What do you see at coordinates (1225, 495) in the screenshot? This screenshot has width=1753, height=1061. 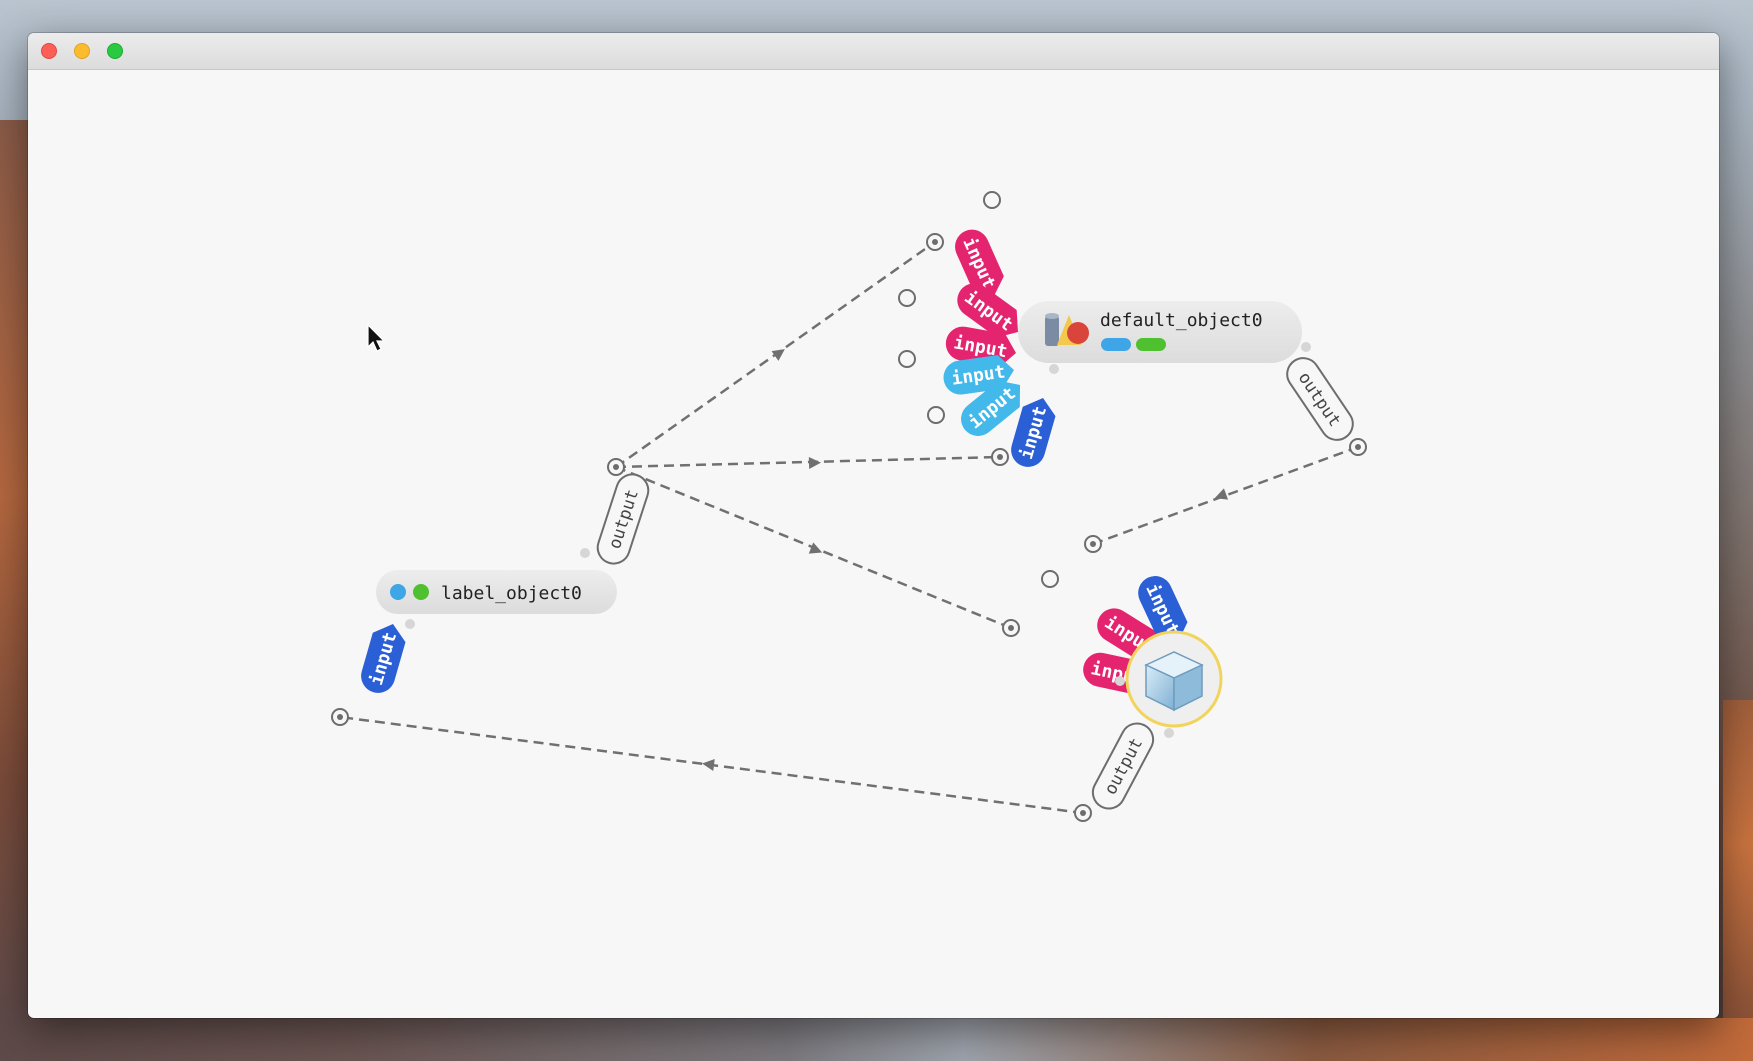 I see `link-default-to-cube` at bounding box center [1225, 495].